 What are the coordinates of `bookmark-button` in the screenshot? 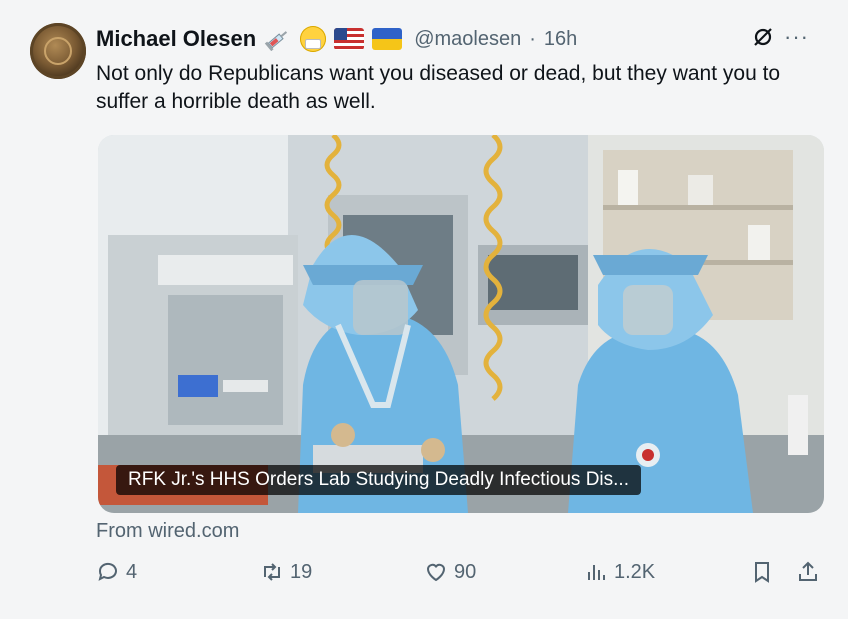 It's located at (762, 572).